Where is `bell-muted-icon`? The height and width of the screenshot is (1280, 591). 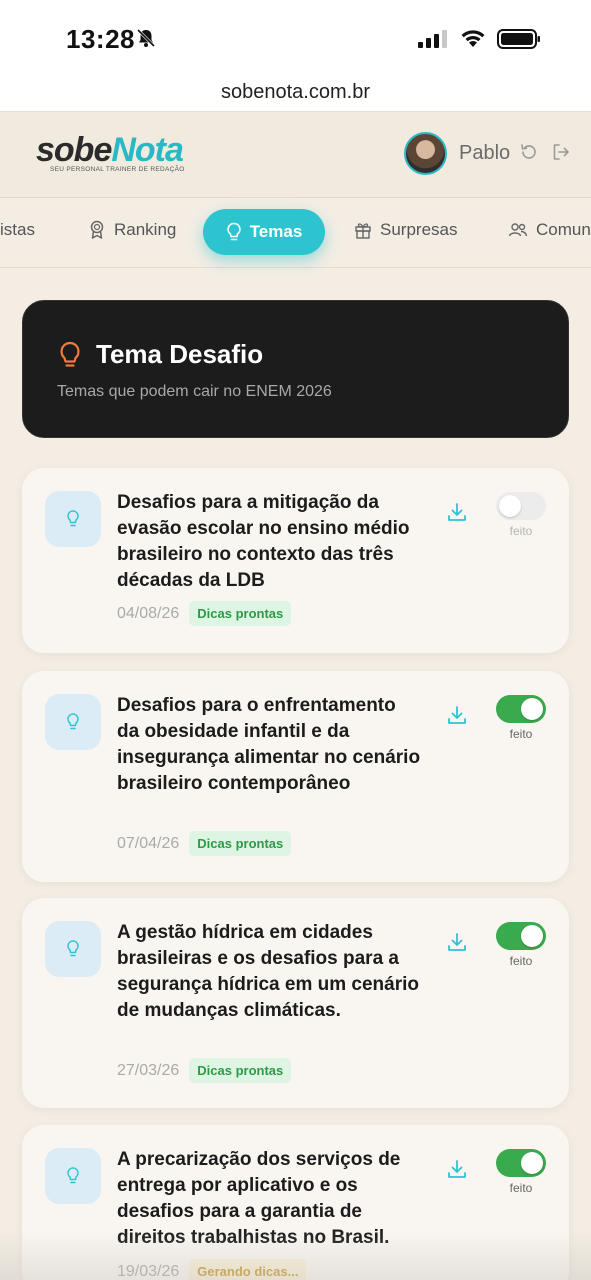
bell-muted-icon is located at coordinates (146, 38).